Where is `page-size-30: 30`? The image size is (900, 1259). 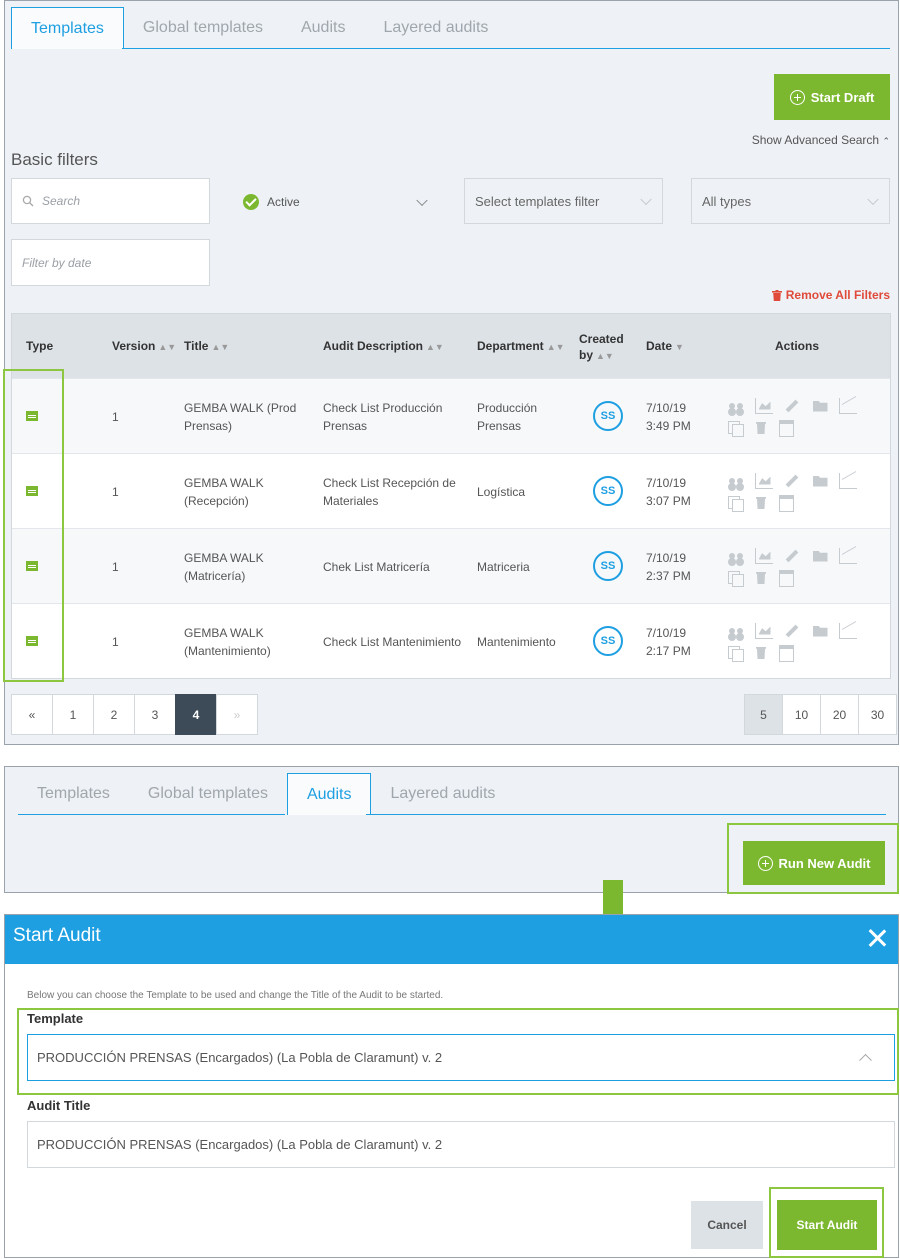 page-size-30: 30 is located at coordinates (877, 714).